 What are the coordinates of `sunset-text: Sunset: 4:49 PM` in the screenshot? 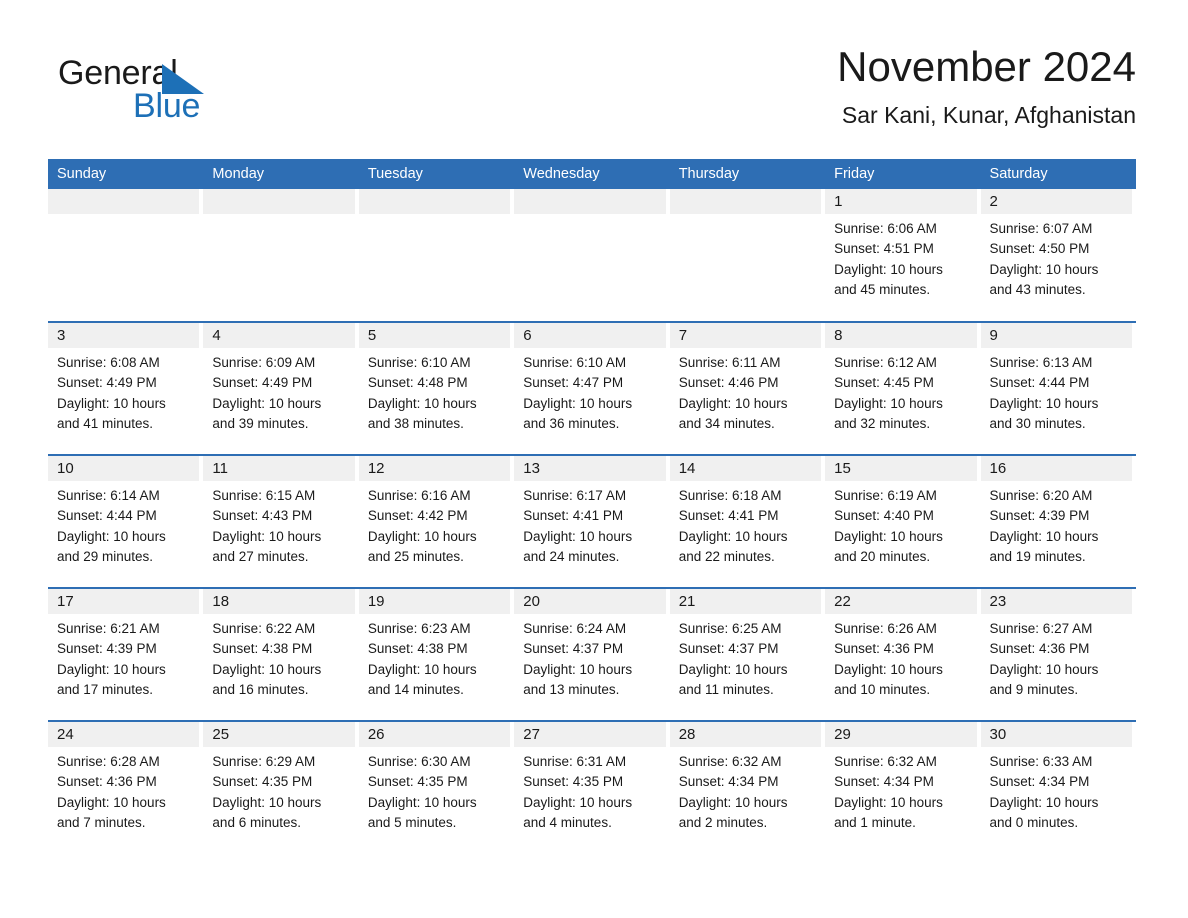 It's located at (107, 383).